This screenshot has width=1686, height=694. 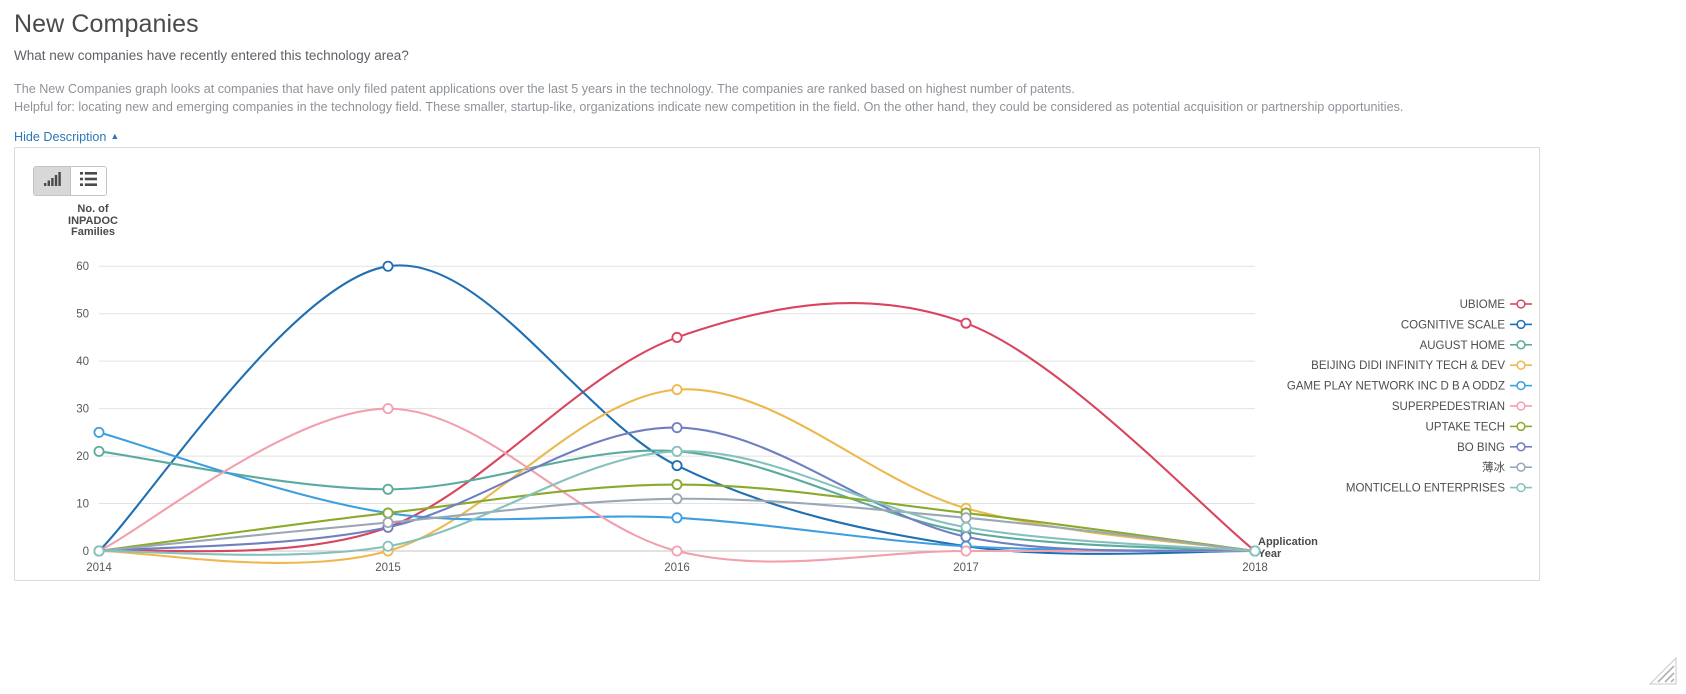 I want to click on legend-label: AUGUST HOME, so click(x=1463, y=346).